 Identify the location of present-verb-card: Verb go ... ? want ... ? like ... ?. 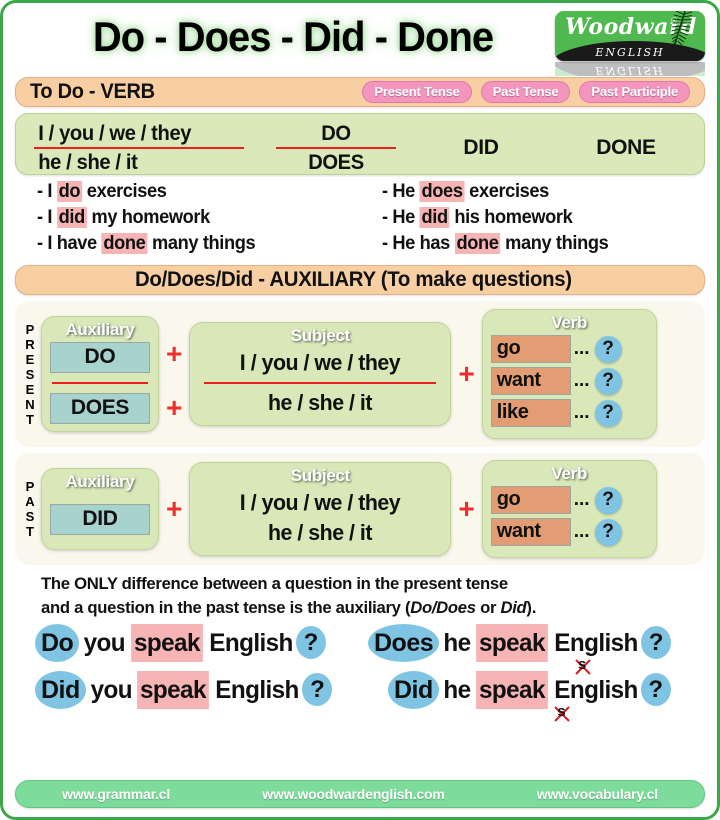
(569, 374).